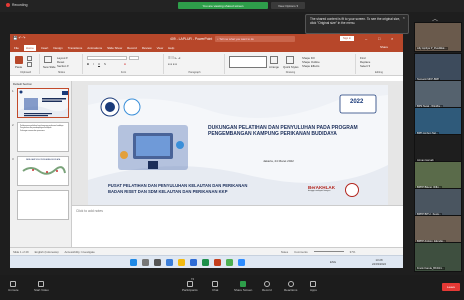  I want to click on tab-file: File, so click(16, 48).